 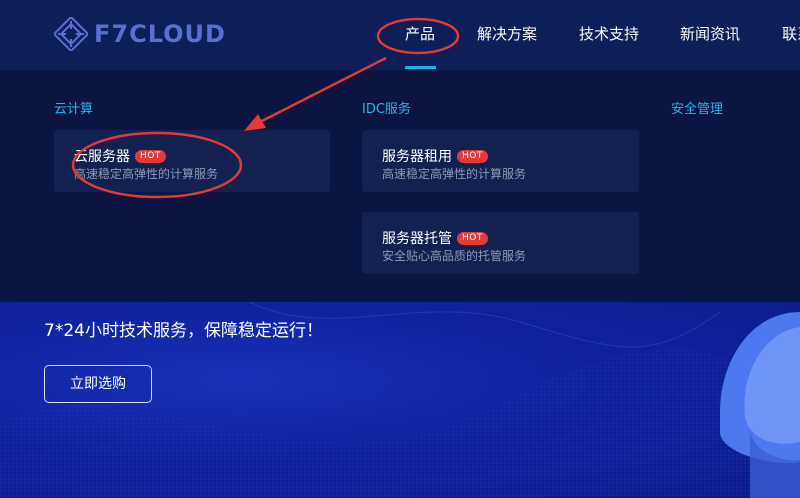 What do you see at coordinates (386, 109) in the screenshot?
I see `column-title-idc-services: IDC服务` at bounding box center [386, 109].